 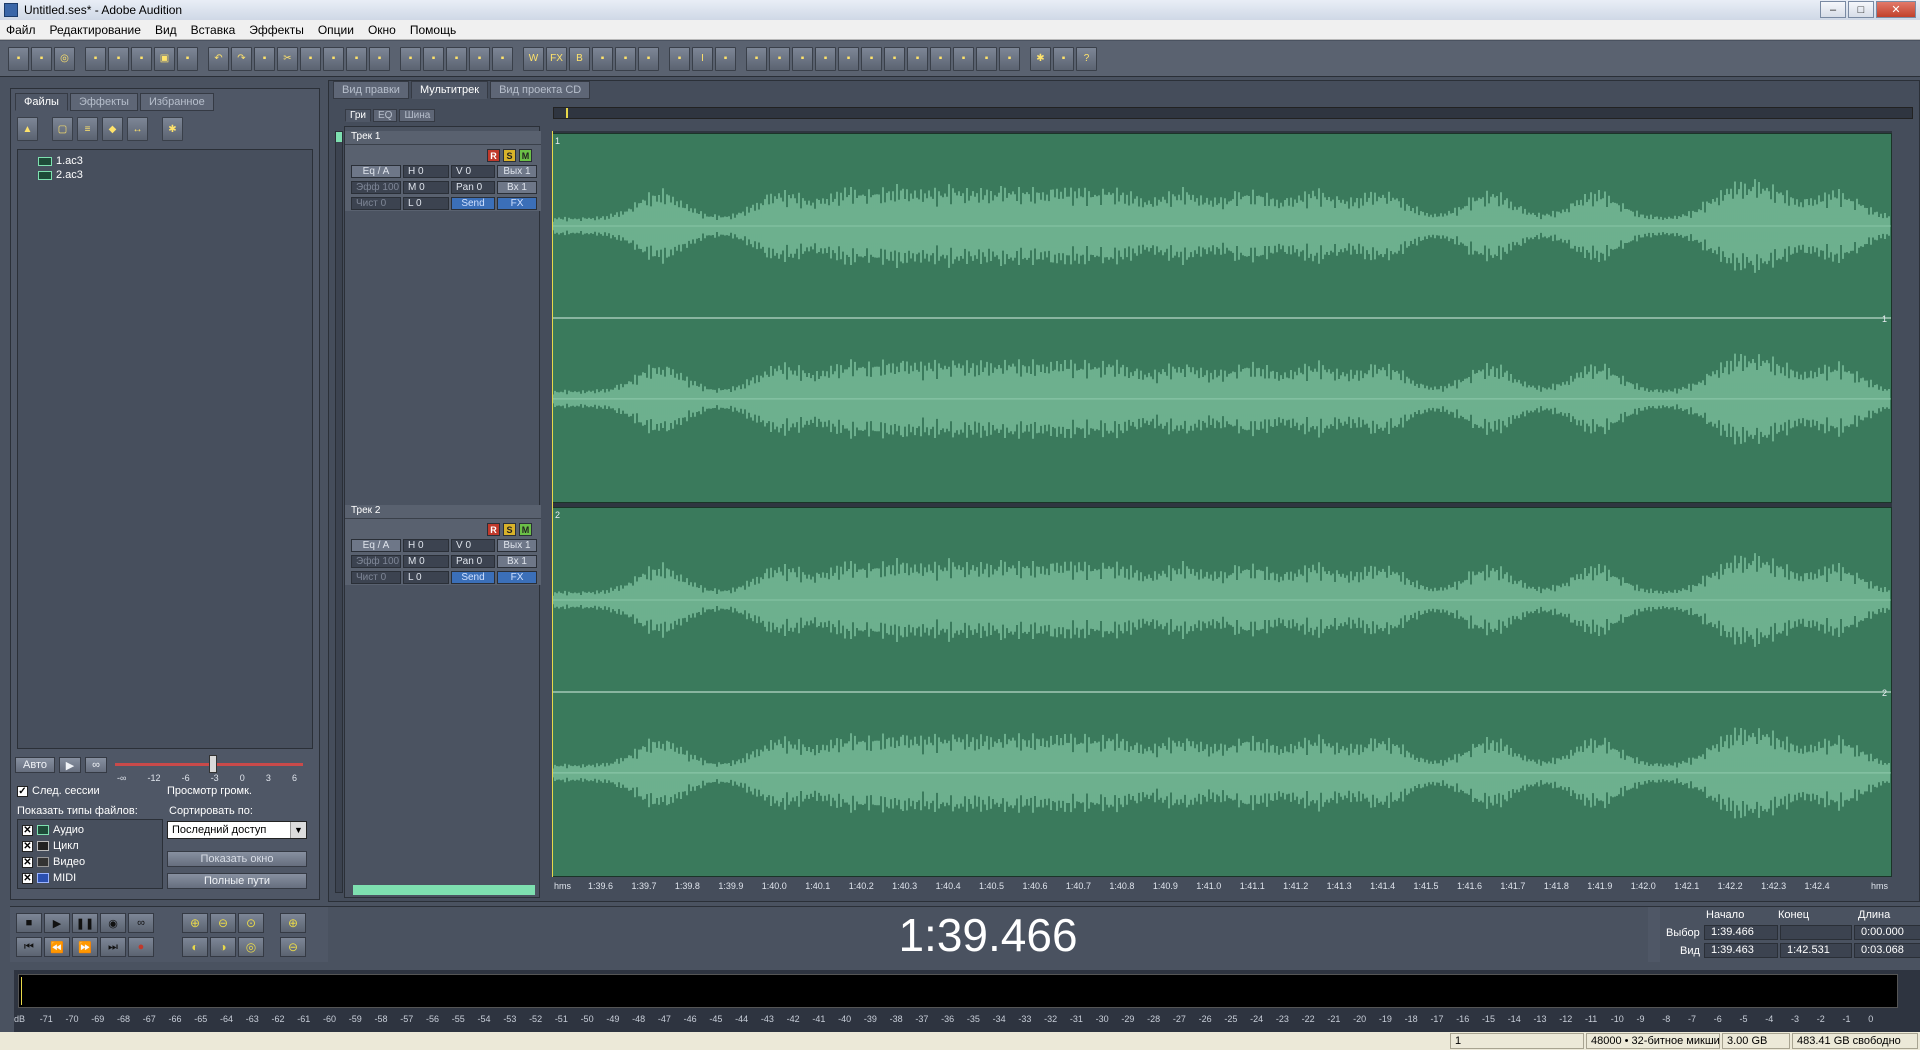 I want to click on tab-effects: Эффекты, so click(x=103, y=102).